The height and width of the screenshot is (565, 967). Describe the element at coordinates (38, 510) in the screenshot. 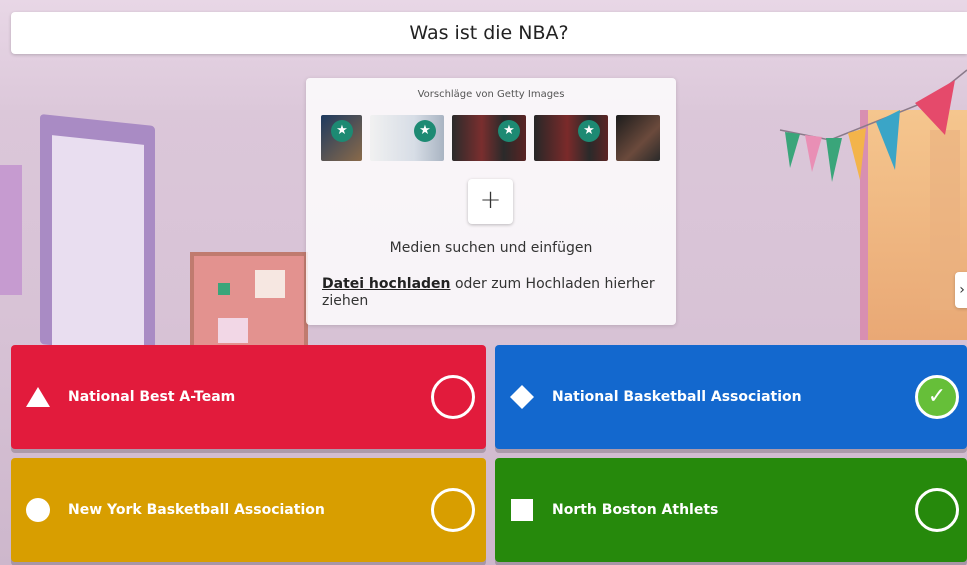

I see `circle-icon` at that location.